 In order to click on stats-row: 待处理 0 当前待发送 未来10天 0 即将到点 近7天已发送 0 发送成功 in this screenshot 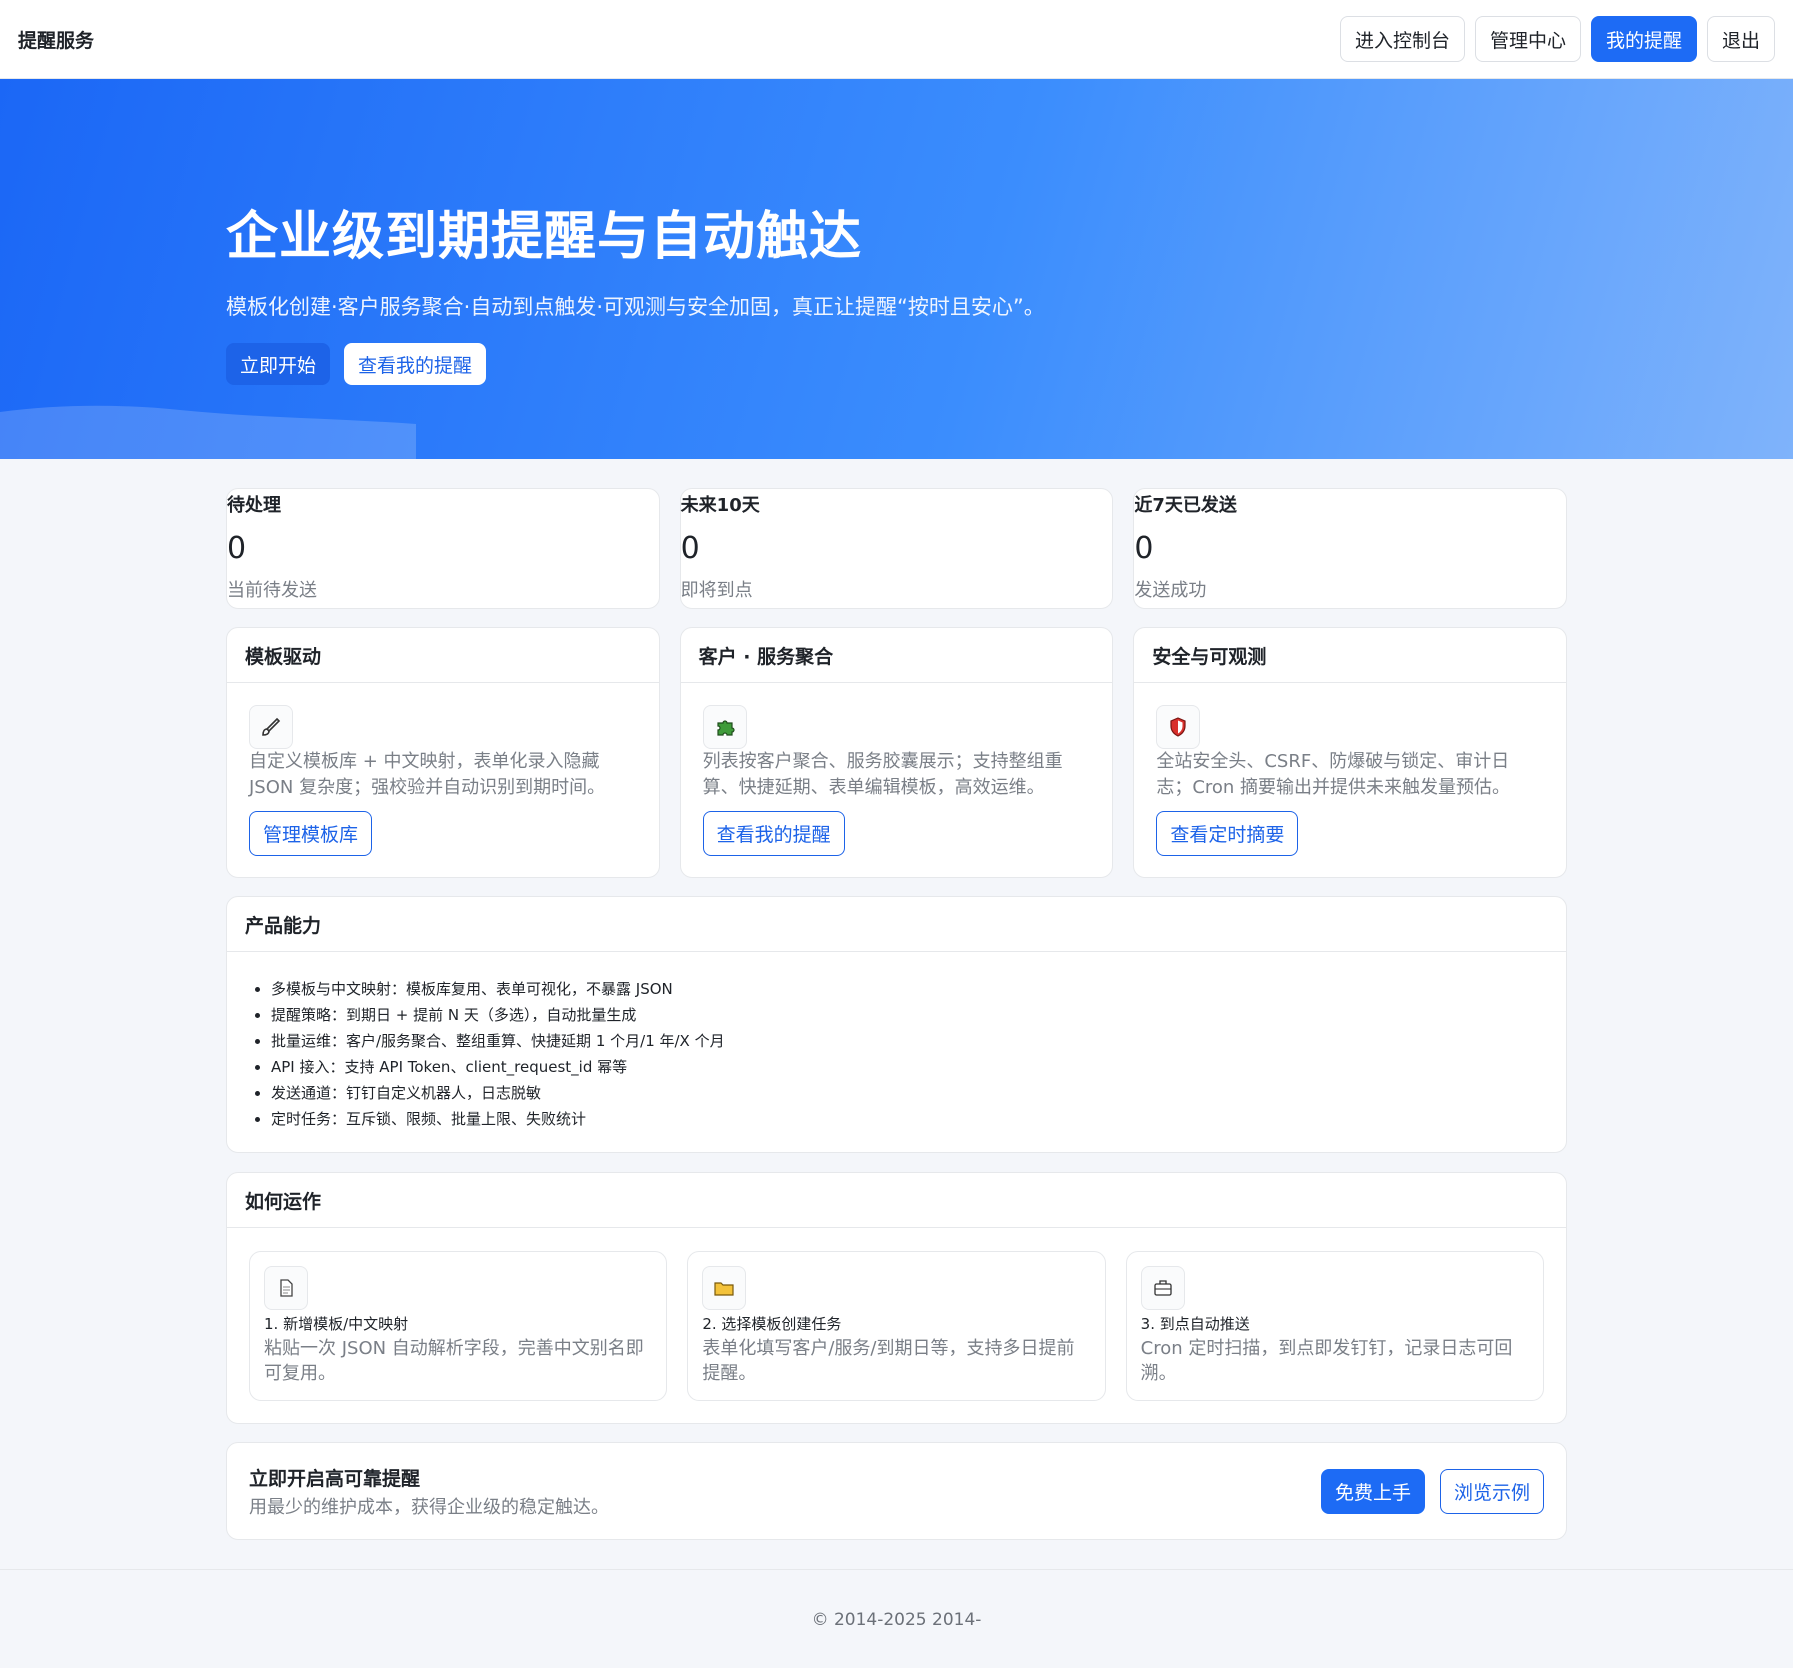, I will do `click(897, 548)`.